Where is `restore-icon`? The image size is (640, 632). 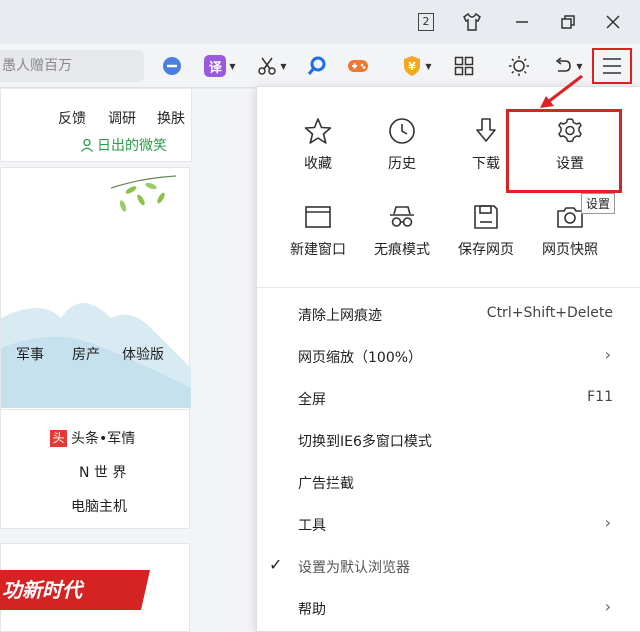 restore-icon is located at coordinates (568, 22).